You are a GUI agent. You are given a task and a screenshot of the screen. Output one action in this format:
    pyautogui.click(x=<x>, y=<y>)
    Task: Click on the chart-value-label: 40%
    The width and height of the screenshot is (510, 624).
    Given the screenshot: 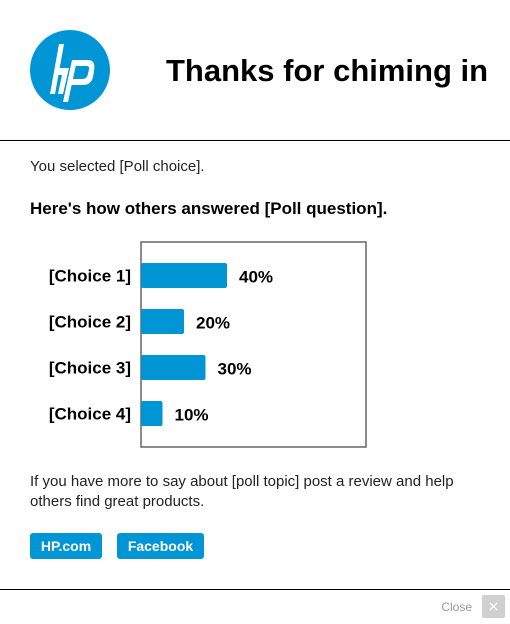 What is the action you would take?
    pyautogui.click(x=256, y=277)
    